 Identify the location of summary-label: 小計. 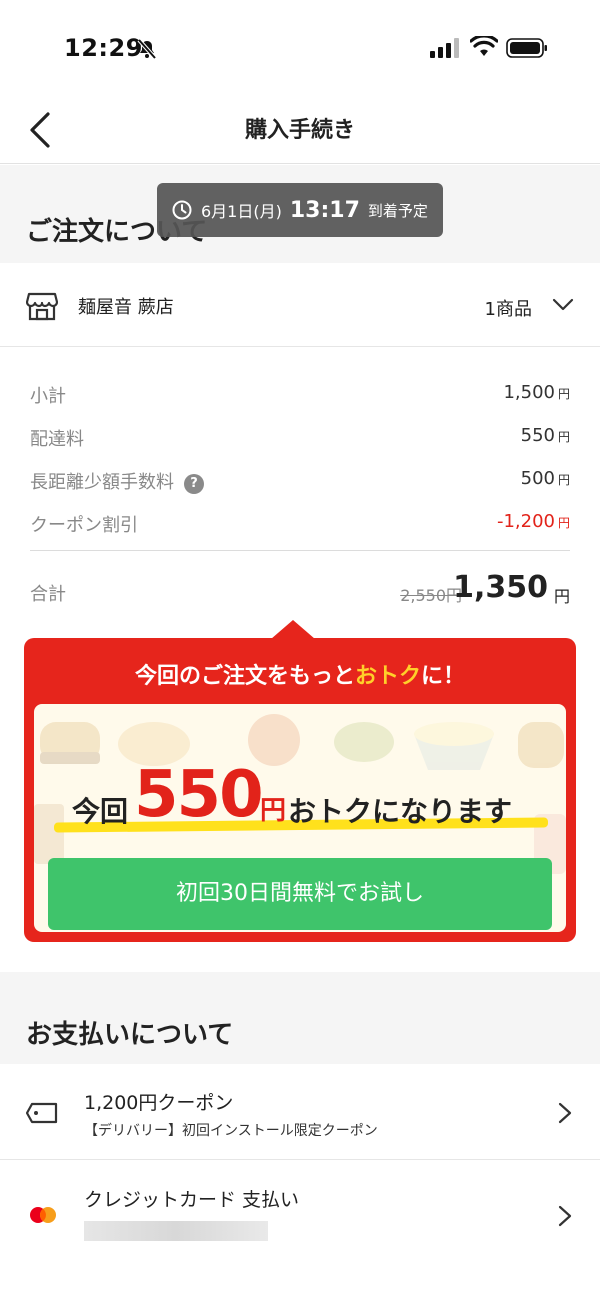
(48, 396).